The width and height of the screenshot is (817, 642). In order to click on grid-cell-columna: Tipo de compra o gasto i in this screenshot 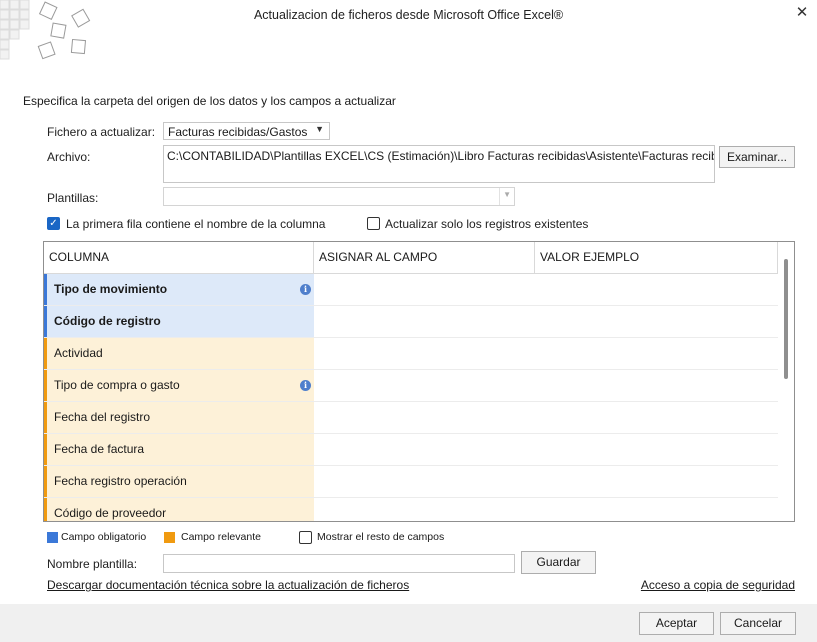, I will do `click(179, 385)`.